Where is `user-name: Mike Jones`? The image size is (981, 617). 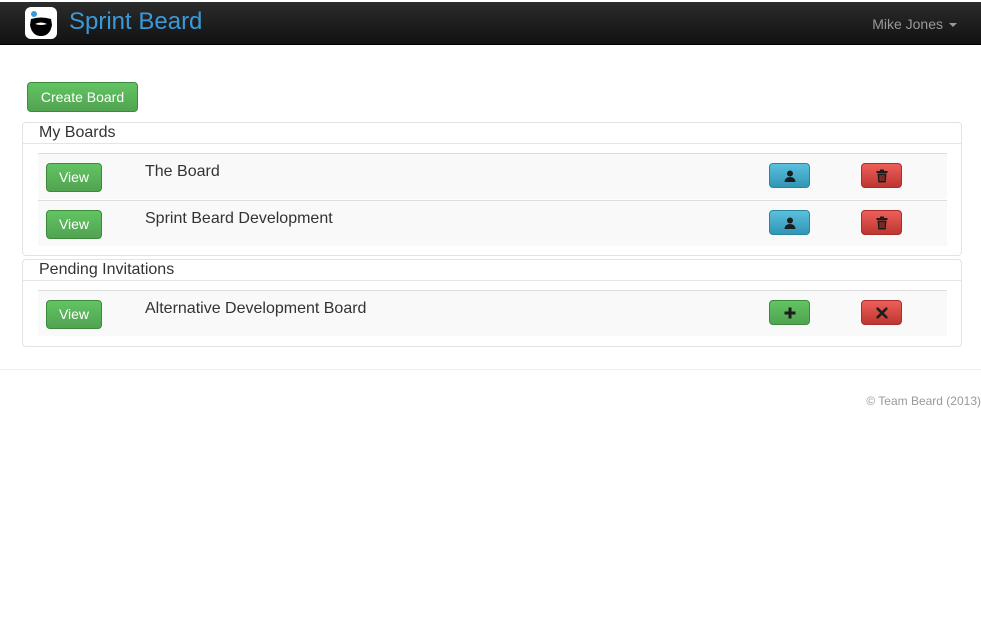 user-name: Mike Jones is located at coordinates (907, 24).